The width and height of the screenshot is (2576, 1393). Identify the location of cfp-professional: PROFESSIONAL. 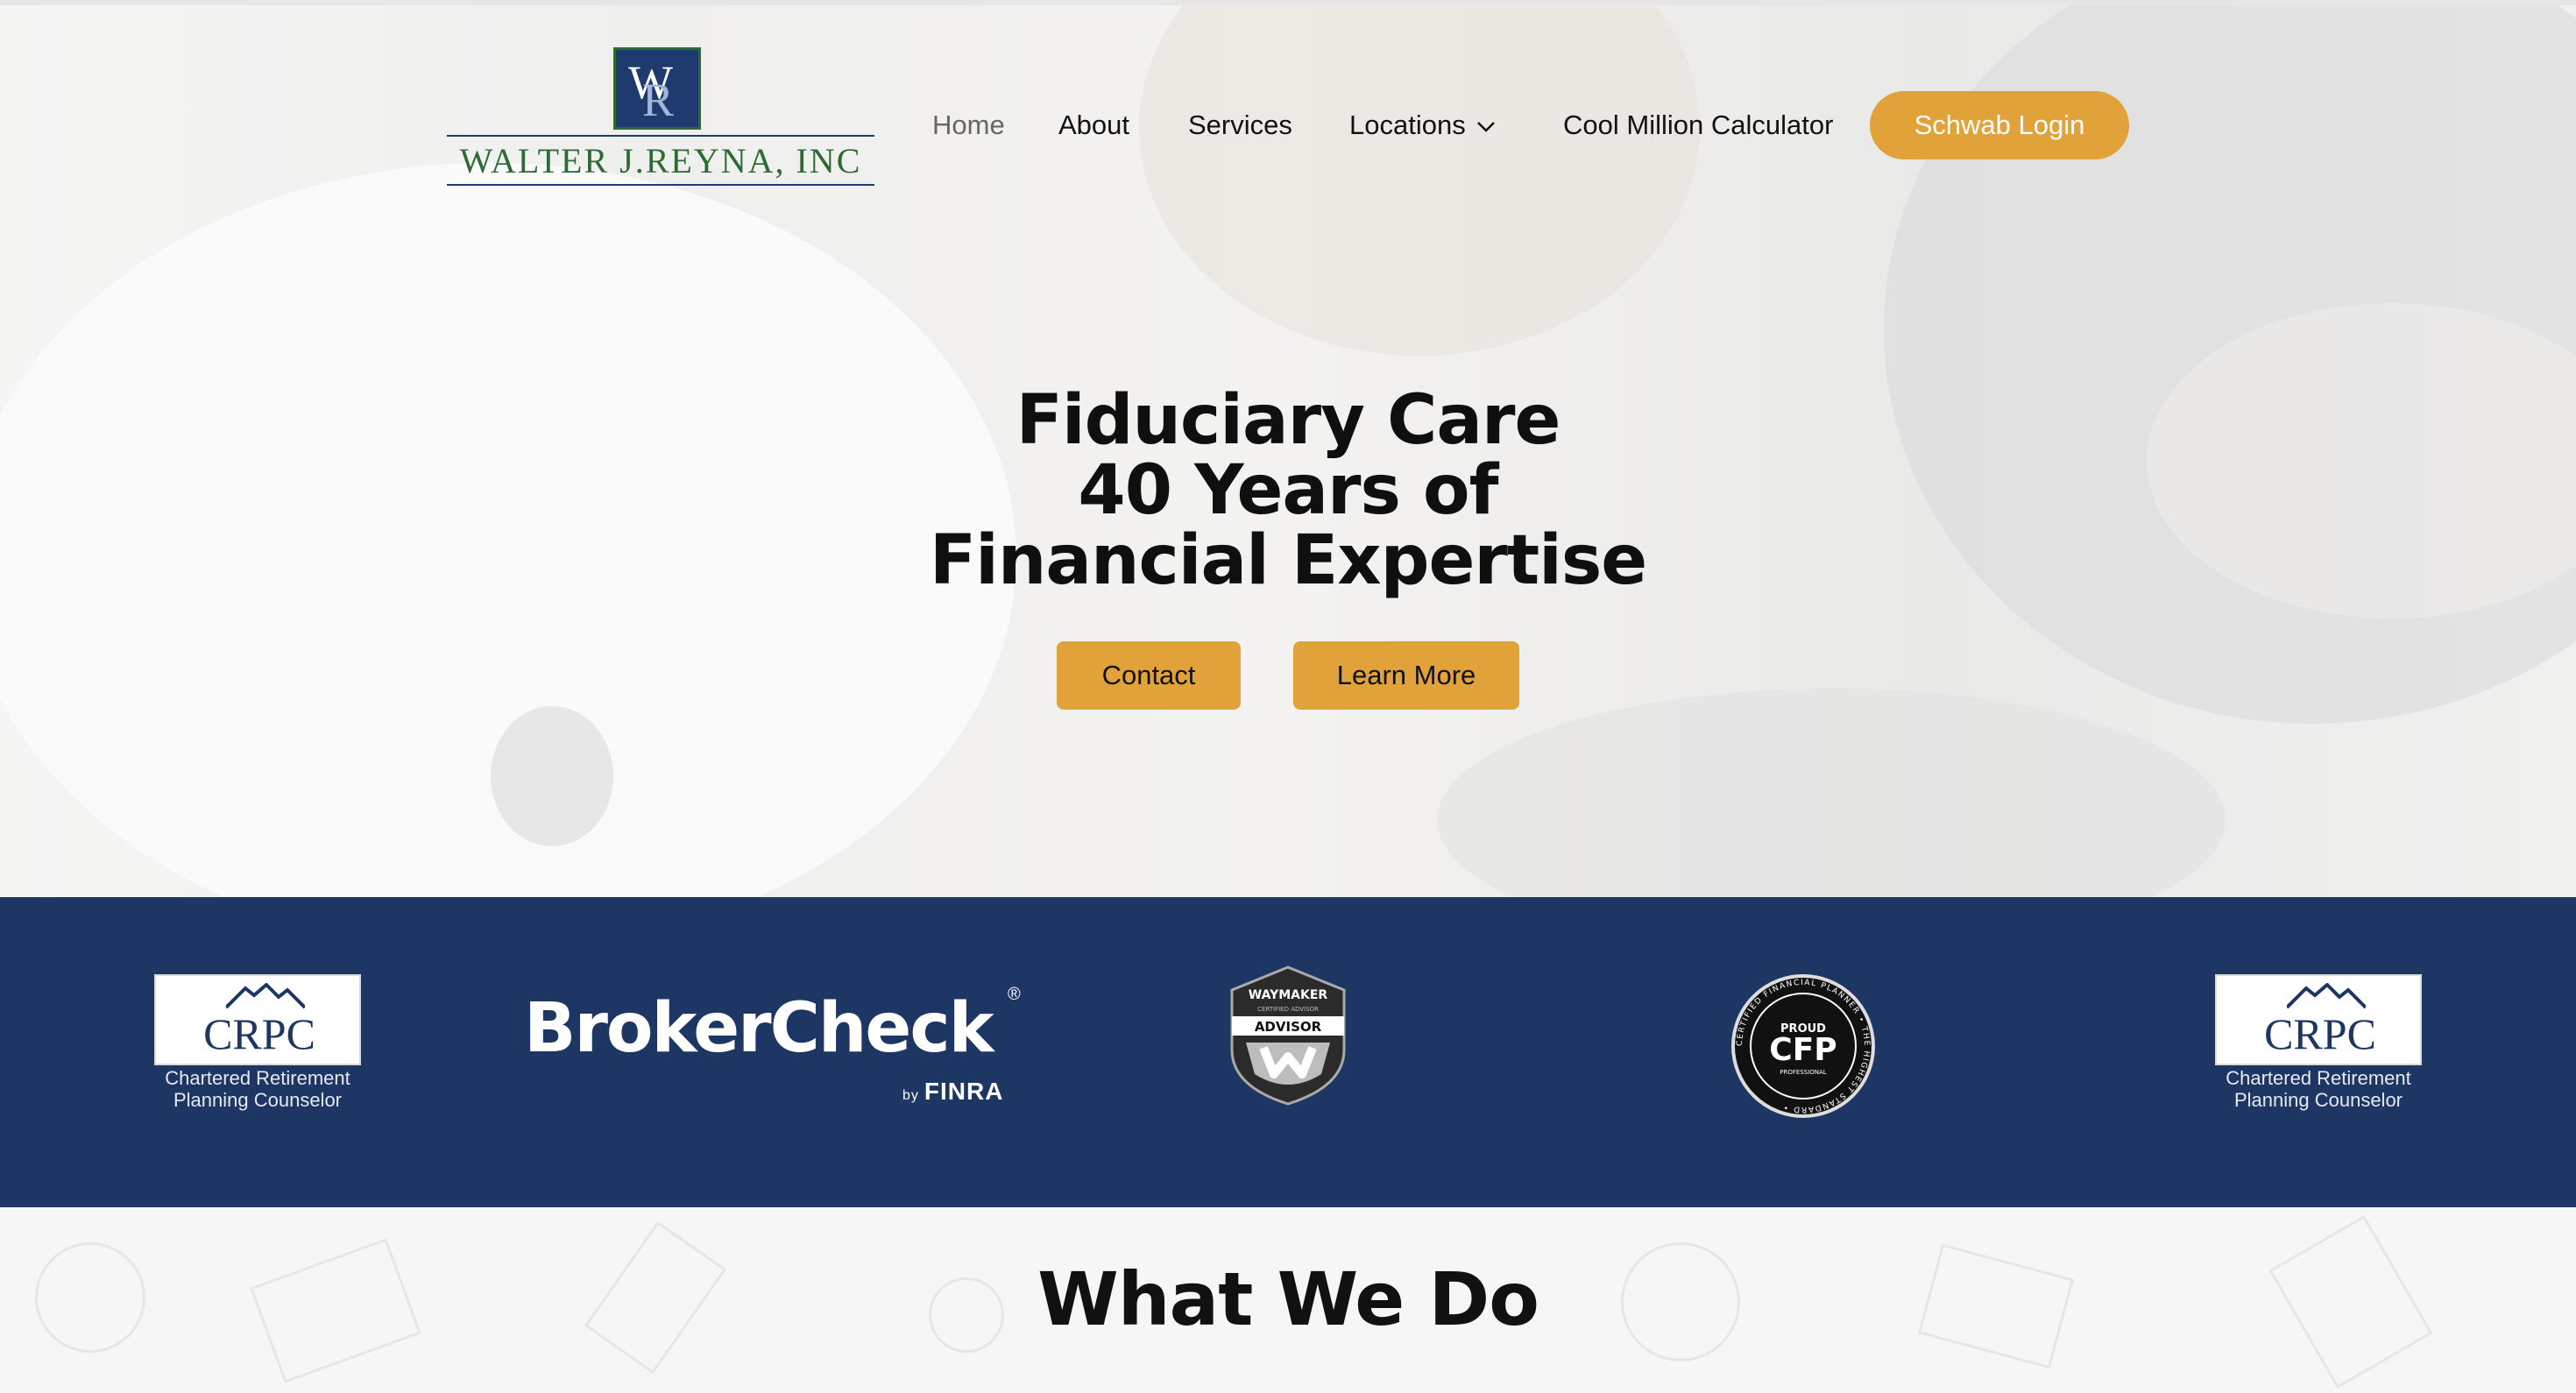
(1803, 1072).